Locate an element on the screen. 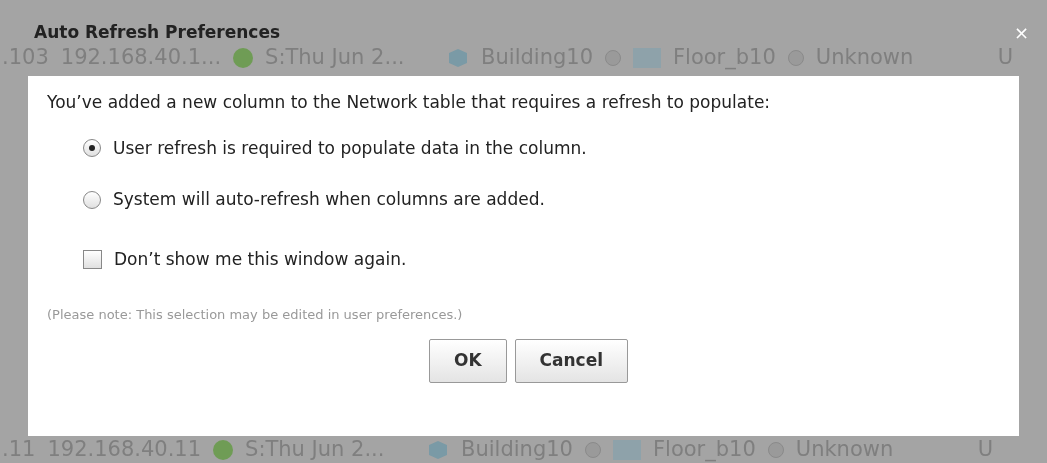  radio-label: User refresh is required to populate data in the column. is located at coordinates (350, 148).